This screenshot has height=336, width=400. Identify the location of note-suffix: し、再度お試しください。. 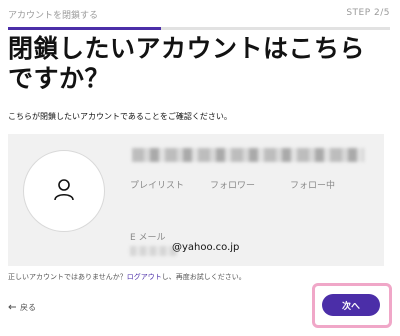
(203, 277).